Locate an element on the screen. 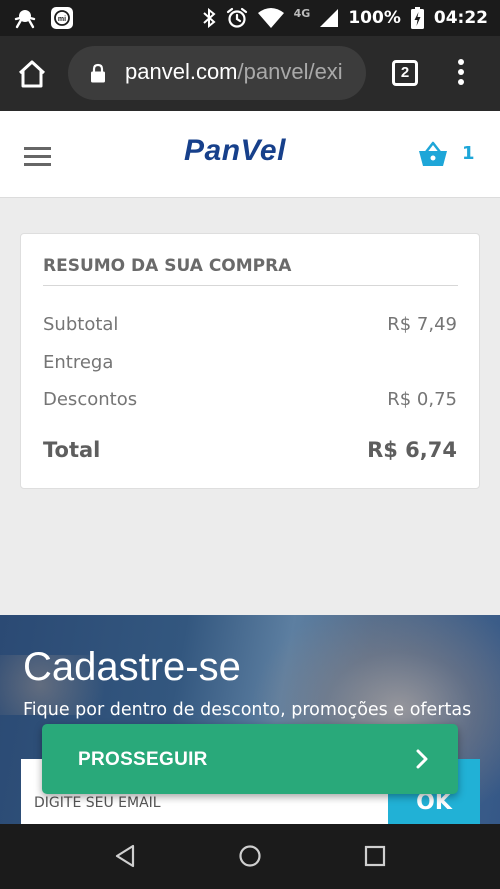 Image resolution: width=500 pixels, height=889 pixels. url-text: panvel.com/panvel/exi is located at coordinates (234, 72).